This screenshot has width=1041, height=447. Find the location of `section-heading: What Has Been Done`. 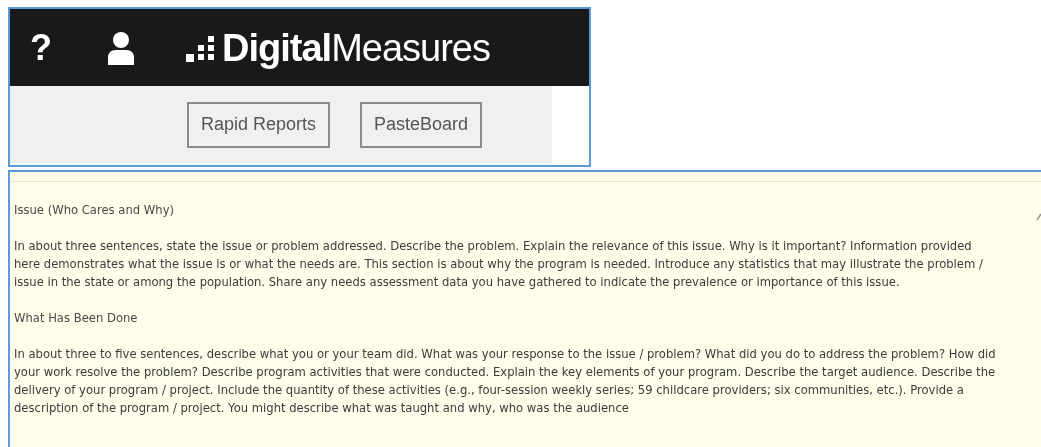

section-heading: What Has Been Done is located at coordinates (76, 318).